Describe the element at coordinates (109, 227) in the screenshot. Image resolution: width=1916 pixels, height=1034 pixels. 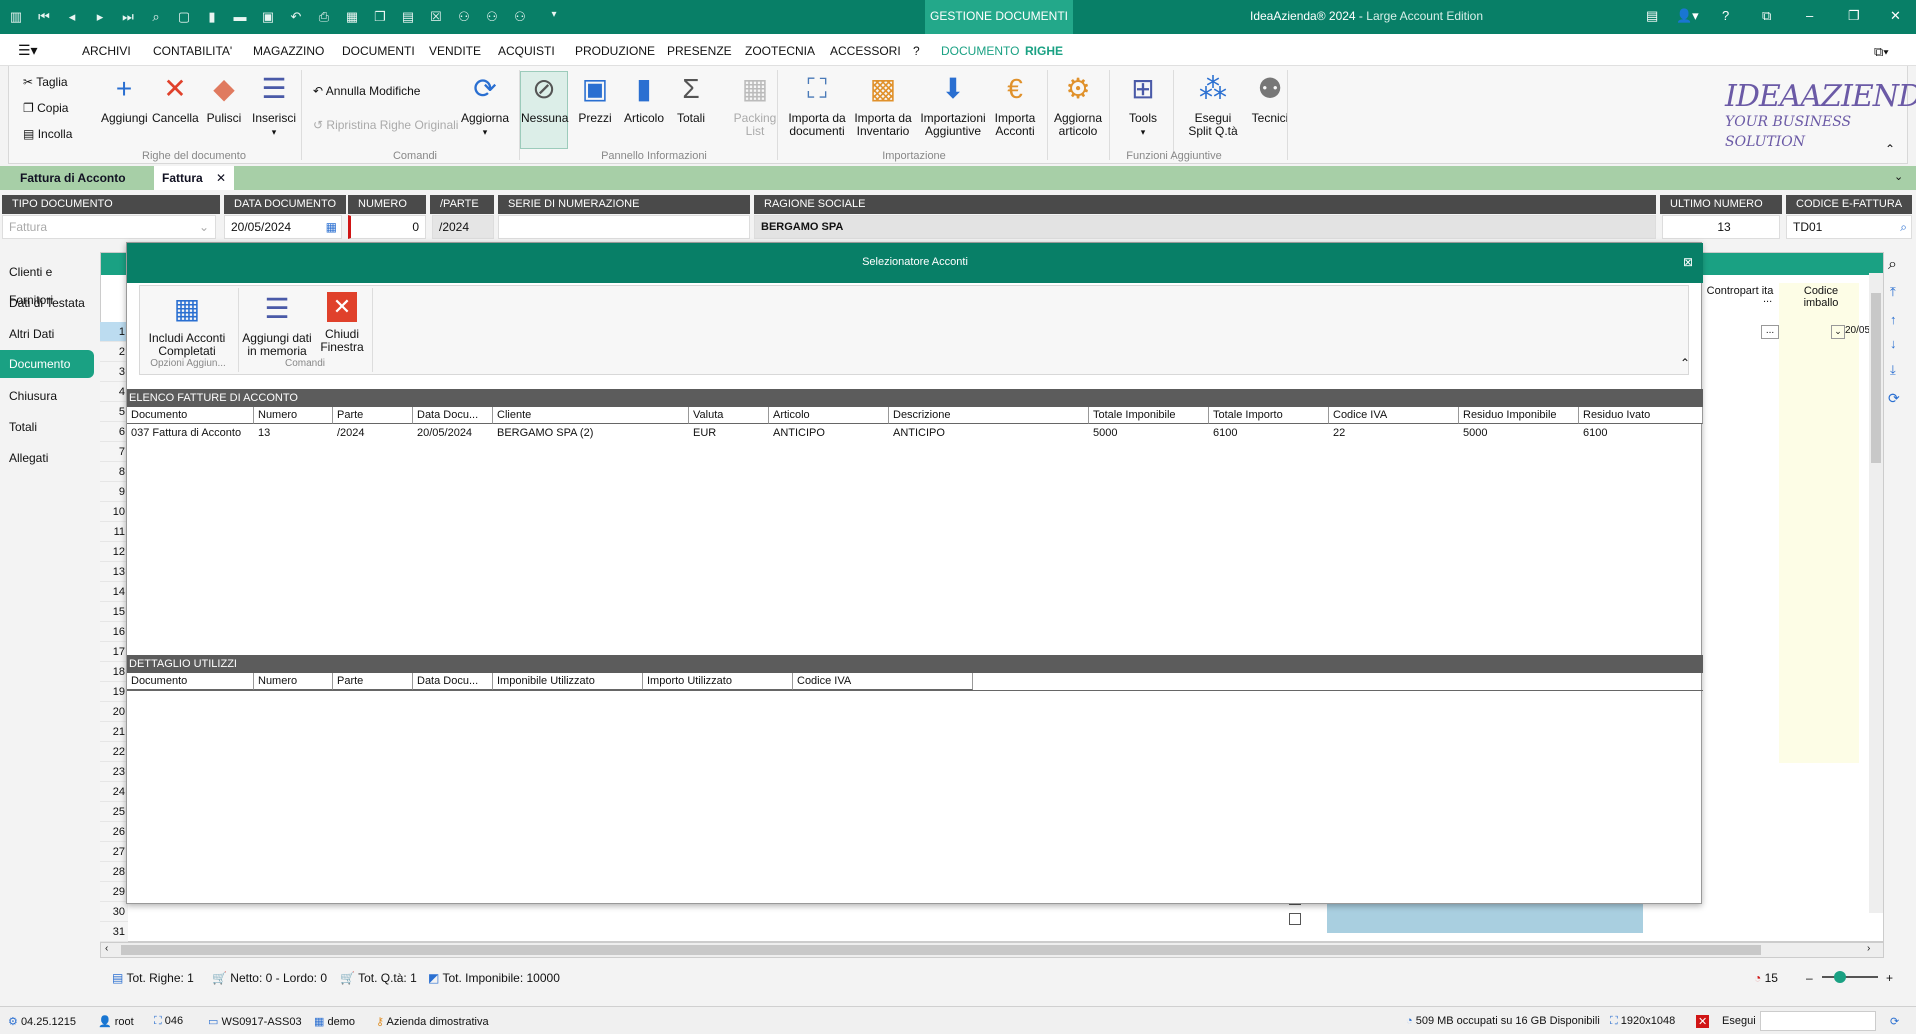
I see `tipo-select: Fattura ⌄` at that location.